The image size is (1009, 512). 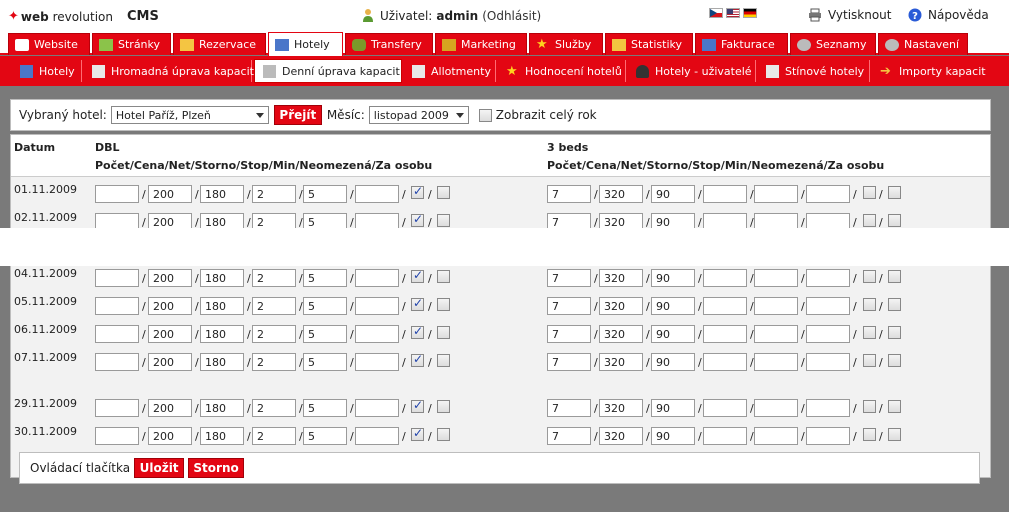 I want to click on subtab-allotmenty: Allotmenty, so click(x=450, y=71).